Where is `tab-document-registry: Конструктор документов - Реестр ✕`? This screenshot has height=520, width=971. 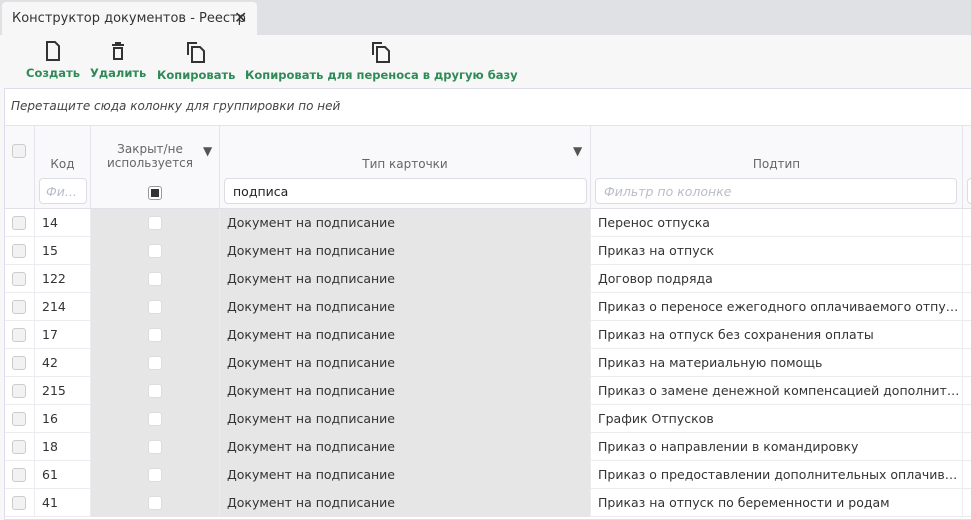
tab-document-registry: Конструктор документов - Реестр ✕ is located at coordinates (129, 18).